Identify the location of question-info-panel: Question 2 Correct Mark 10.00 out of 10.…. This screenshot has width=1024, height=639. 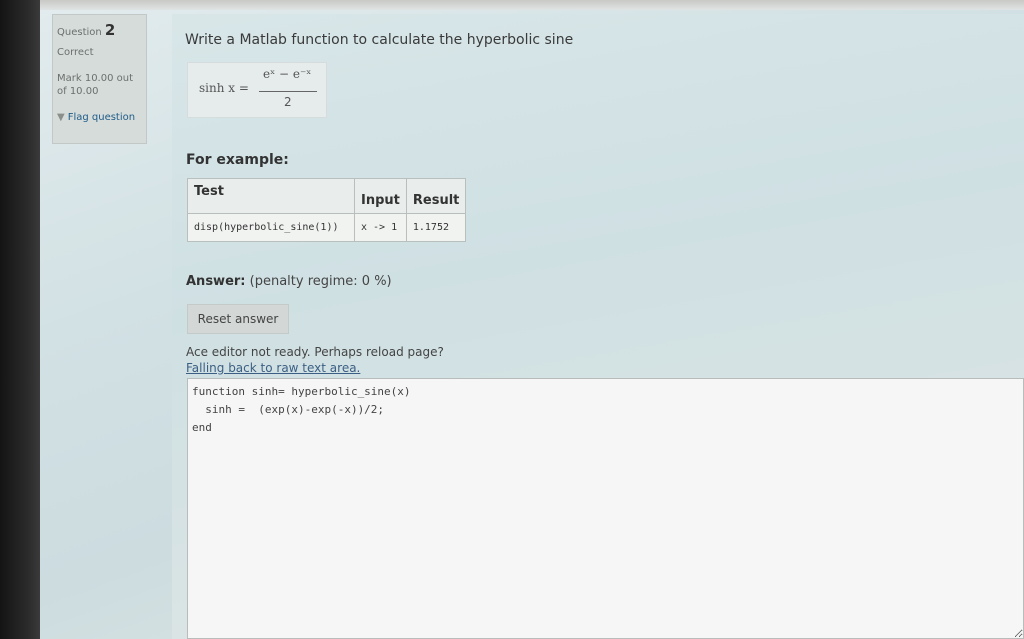
(99, 79).